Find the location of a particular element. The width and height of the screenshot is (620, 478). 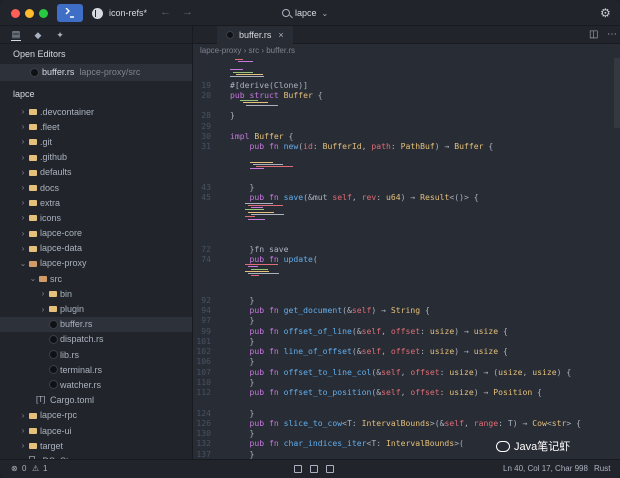

cursor-position: Ln 40, Col 17, Char 998 is located at coordinates (545, 468).